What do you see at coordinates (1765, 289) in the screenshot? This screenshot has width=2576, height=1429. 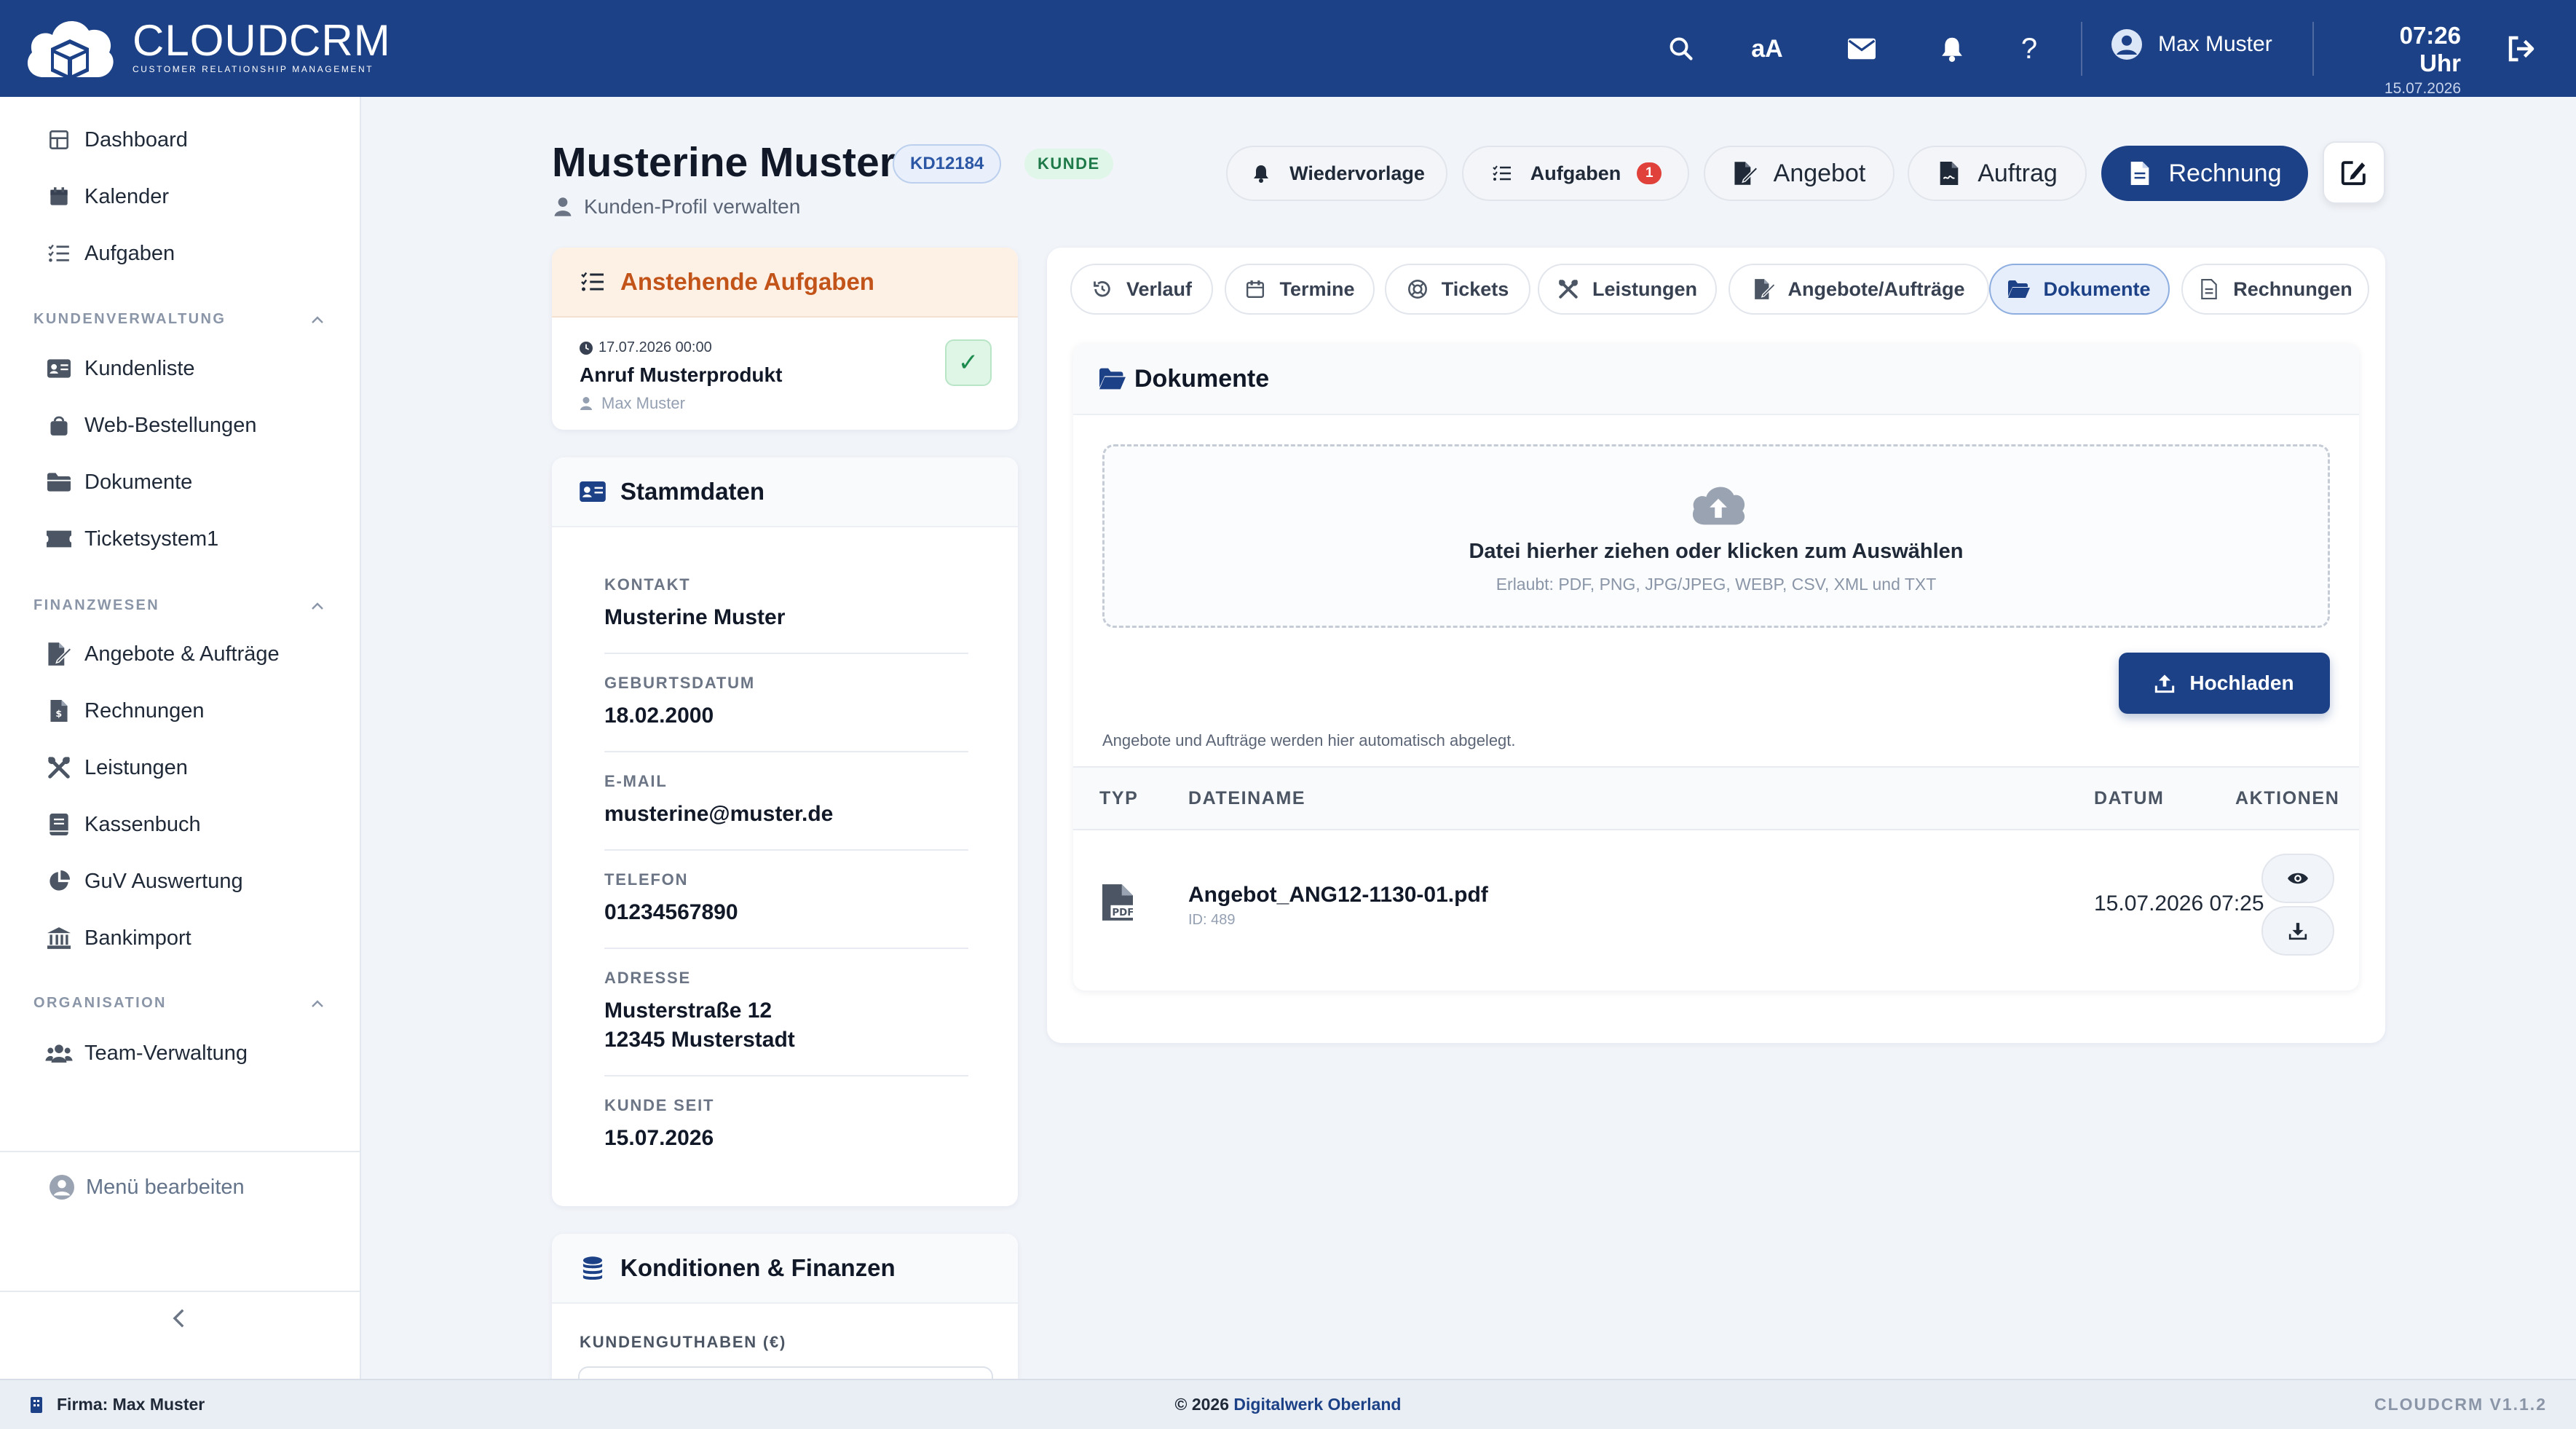 I see `file-signature-icon` at bounding box center [1765, 289].